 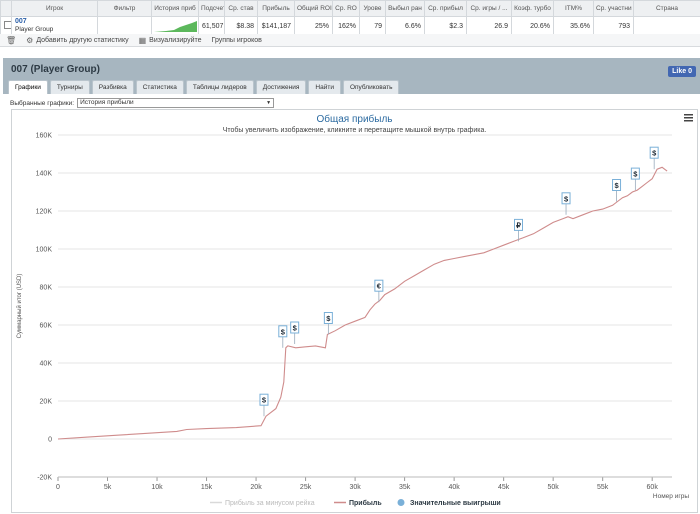 What do you see at coordinates (276, 26) in the screenshot?
I see `profit-cell: $141,187` at bounding box center [276, 26].